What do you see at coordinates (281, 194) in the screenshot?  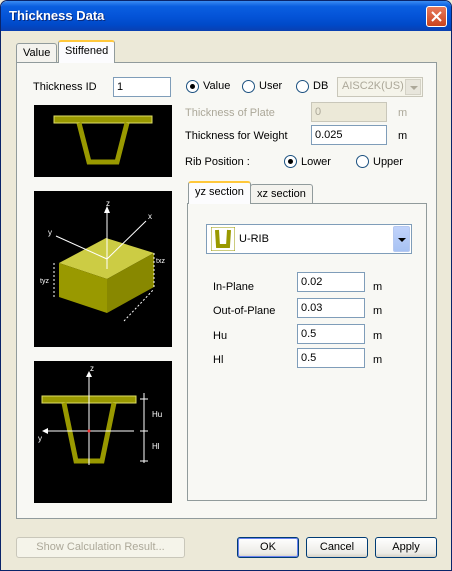 I see `tab-xz-section: xz section` at bounding box center [281, 194].